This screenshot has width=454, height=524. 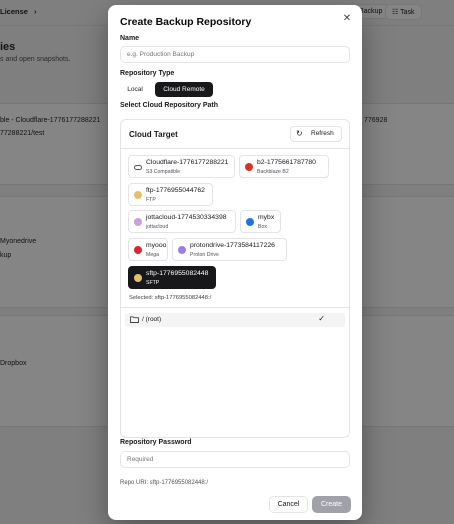 I want to click on cloud-icon, so click(x=138, y=167).